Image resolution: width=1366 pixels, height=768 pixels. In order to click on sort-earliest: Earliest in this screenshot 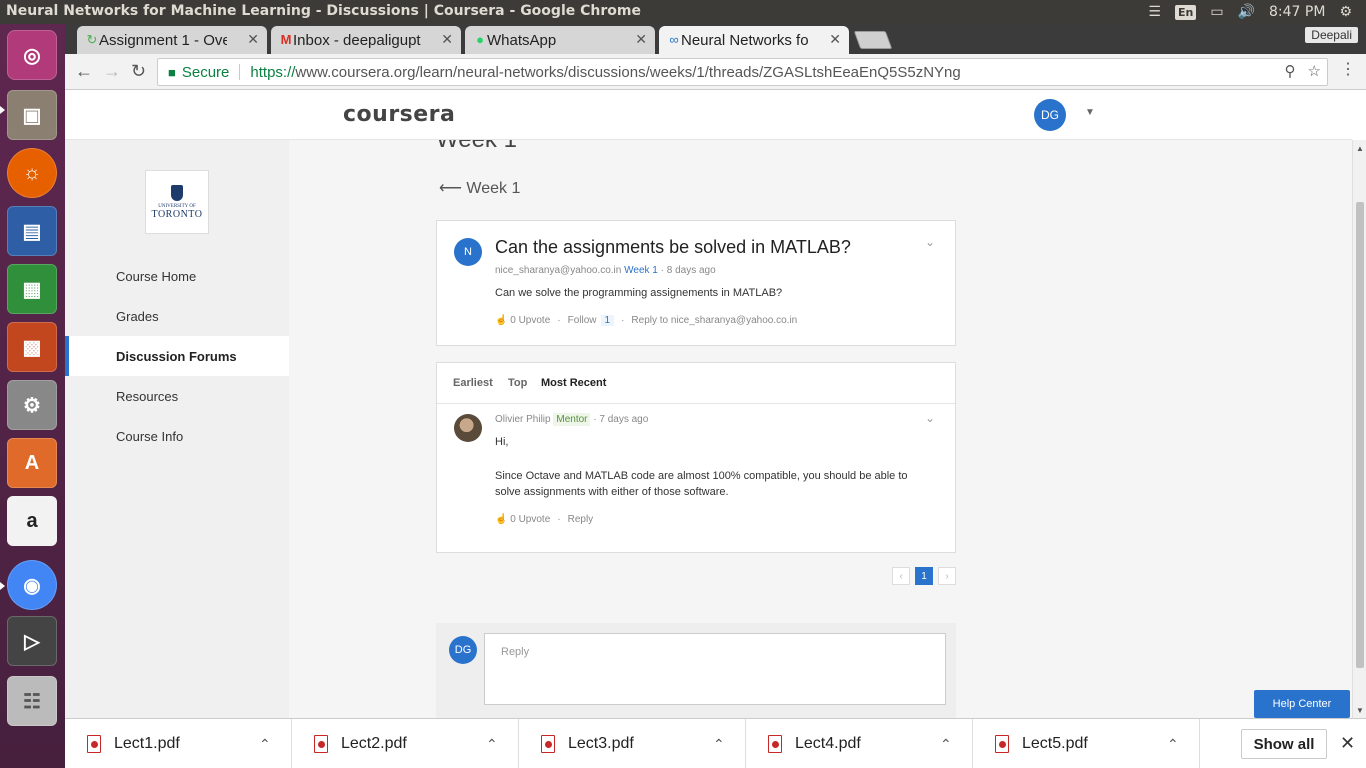, I will do `click(473, 383)`.